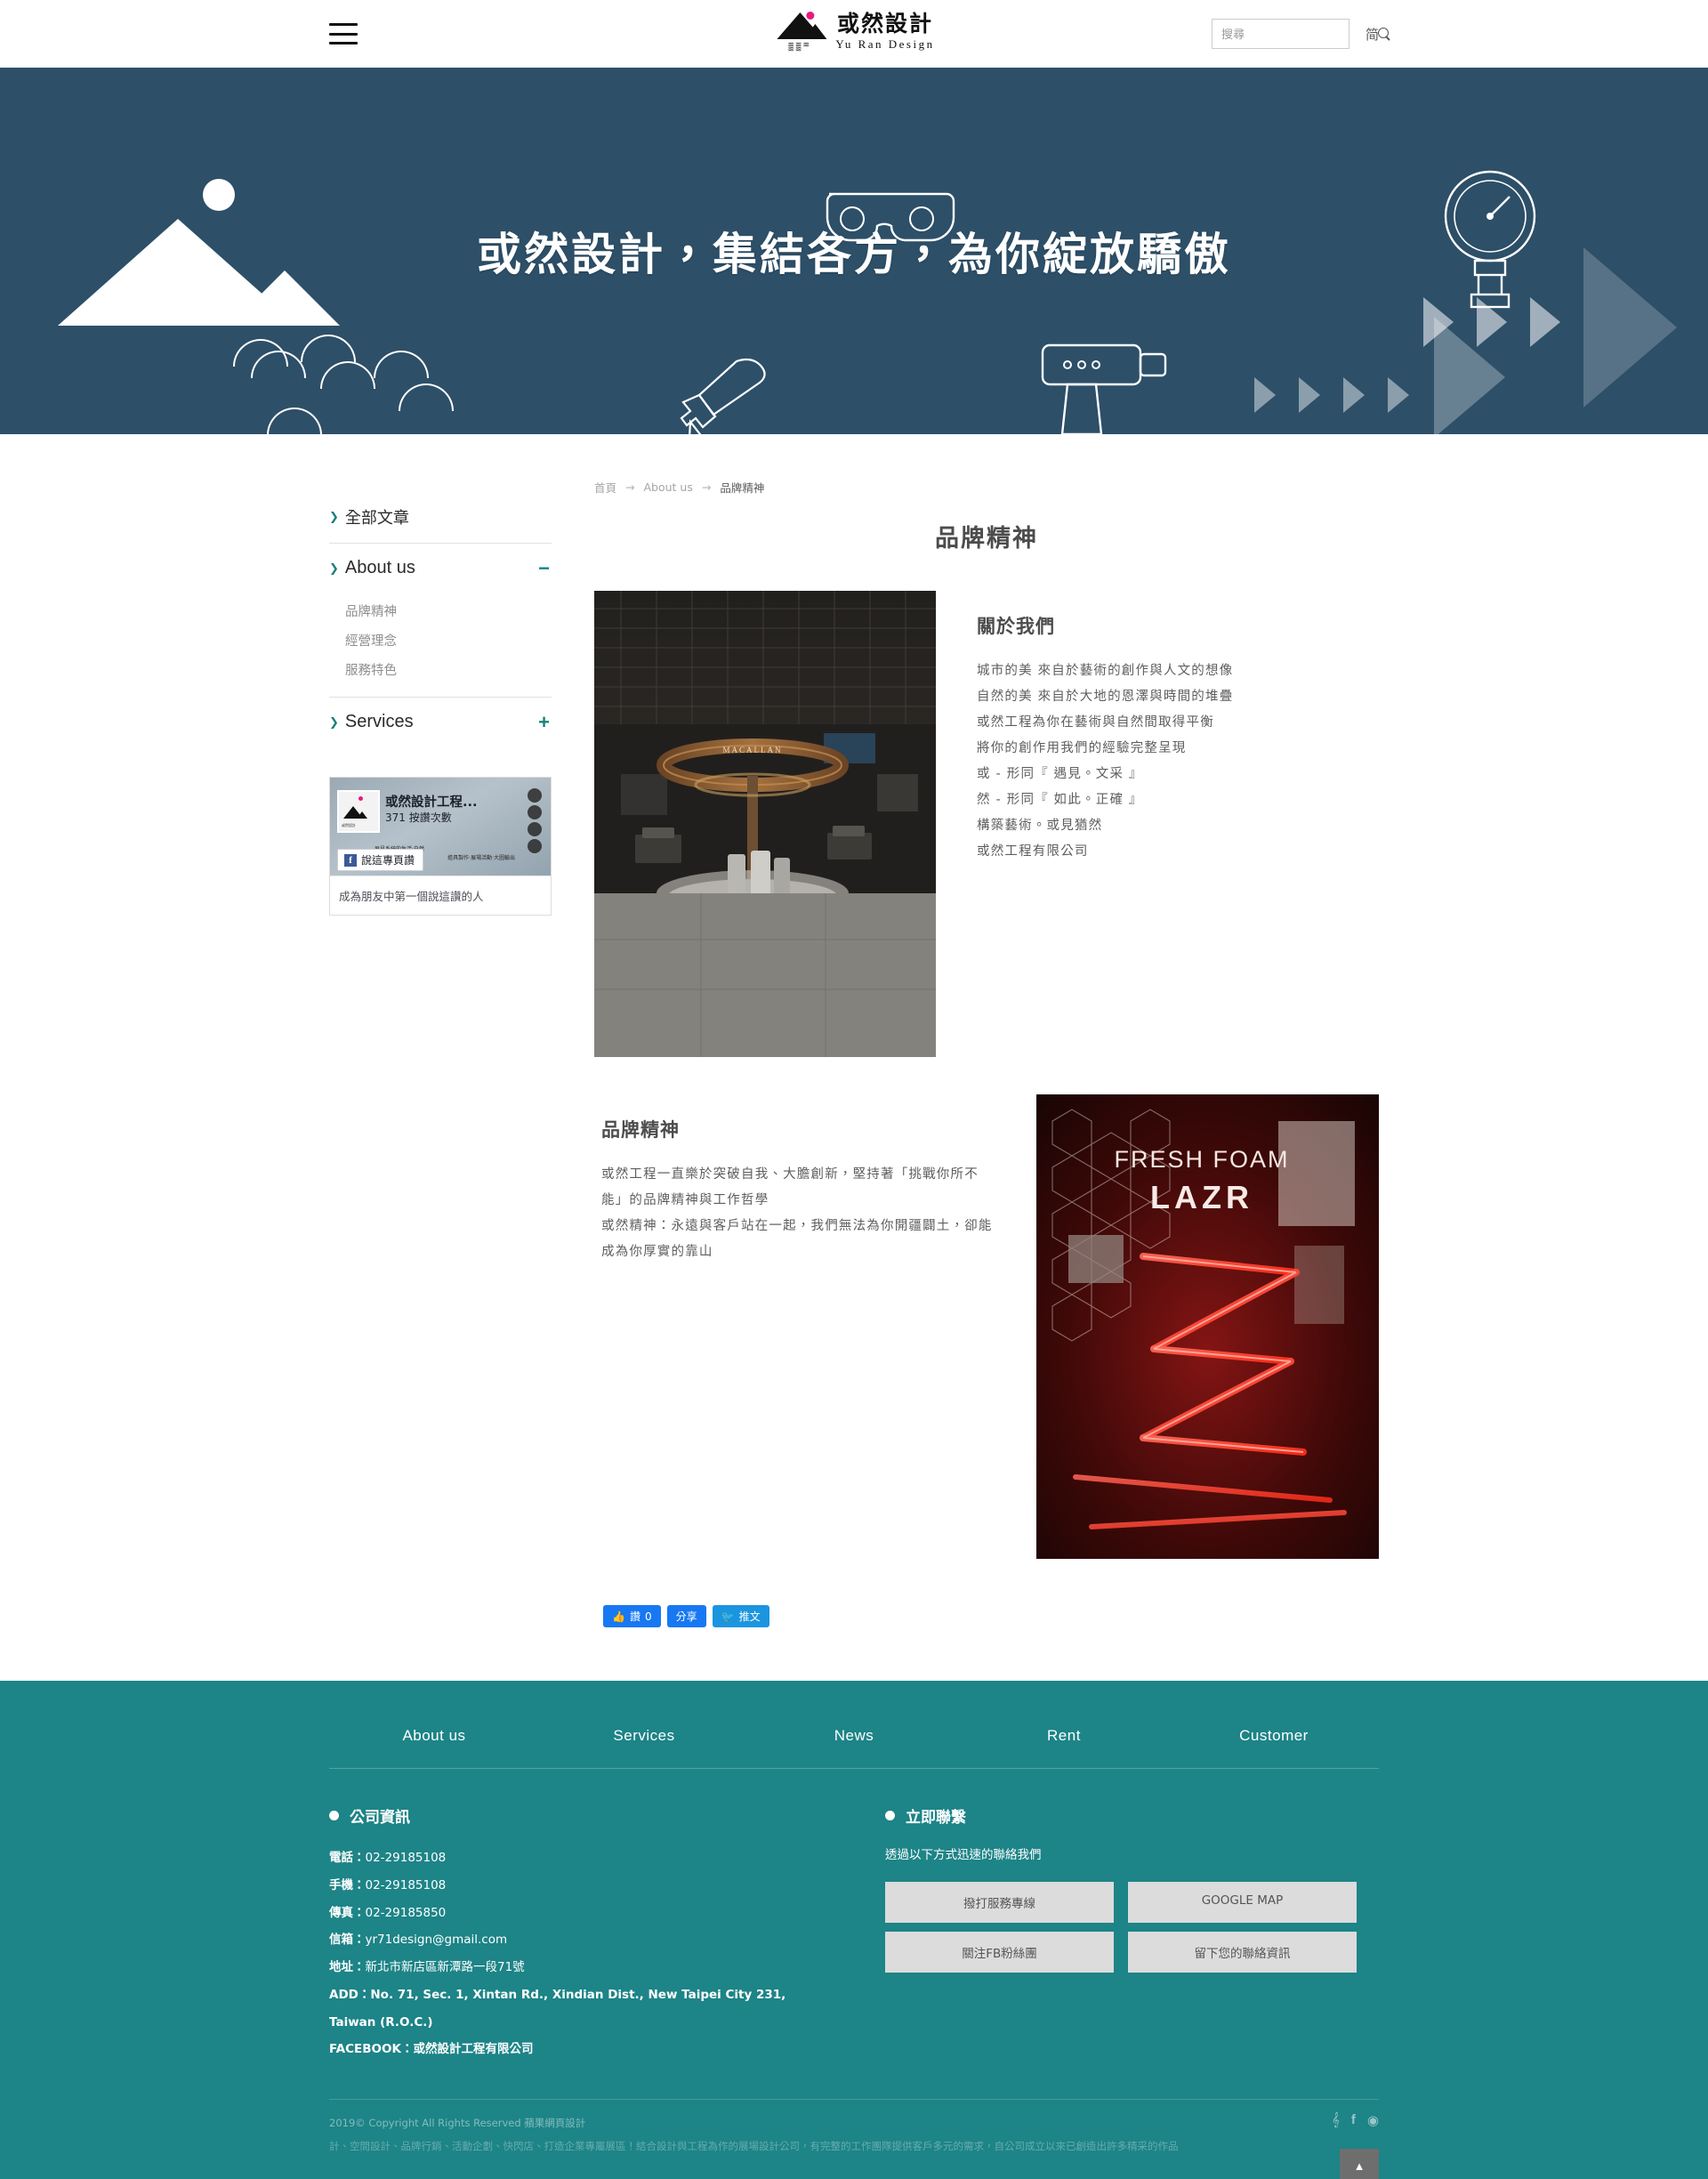  I want to click on site-logo: ≋≋≋ ≋≋ 或然設計 Yu Ran Design, so click(853, 30).